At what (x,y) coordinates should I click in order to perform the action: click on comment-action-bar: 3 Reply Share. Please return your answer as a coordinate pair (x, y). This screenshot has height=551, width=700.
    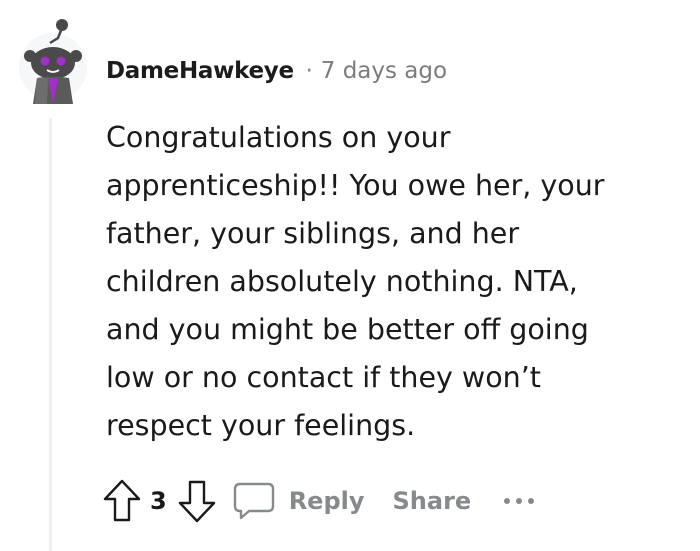
    Looking at the image, I should click on (318, 501).